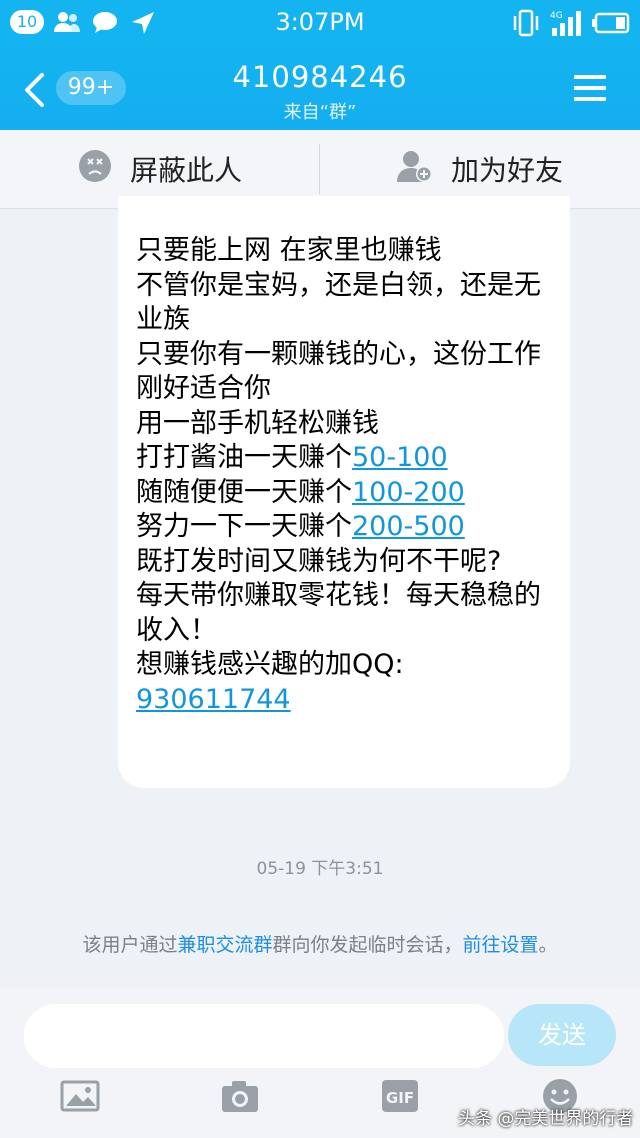  Describe the element at coordinates (338, 613) in the screenshot. I see `message-line: 每天带你赚取零花钱！每天稳稳的收入！` at that location.